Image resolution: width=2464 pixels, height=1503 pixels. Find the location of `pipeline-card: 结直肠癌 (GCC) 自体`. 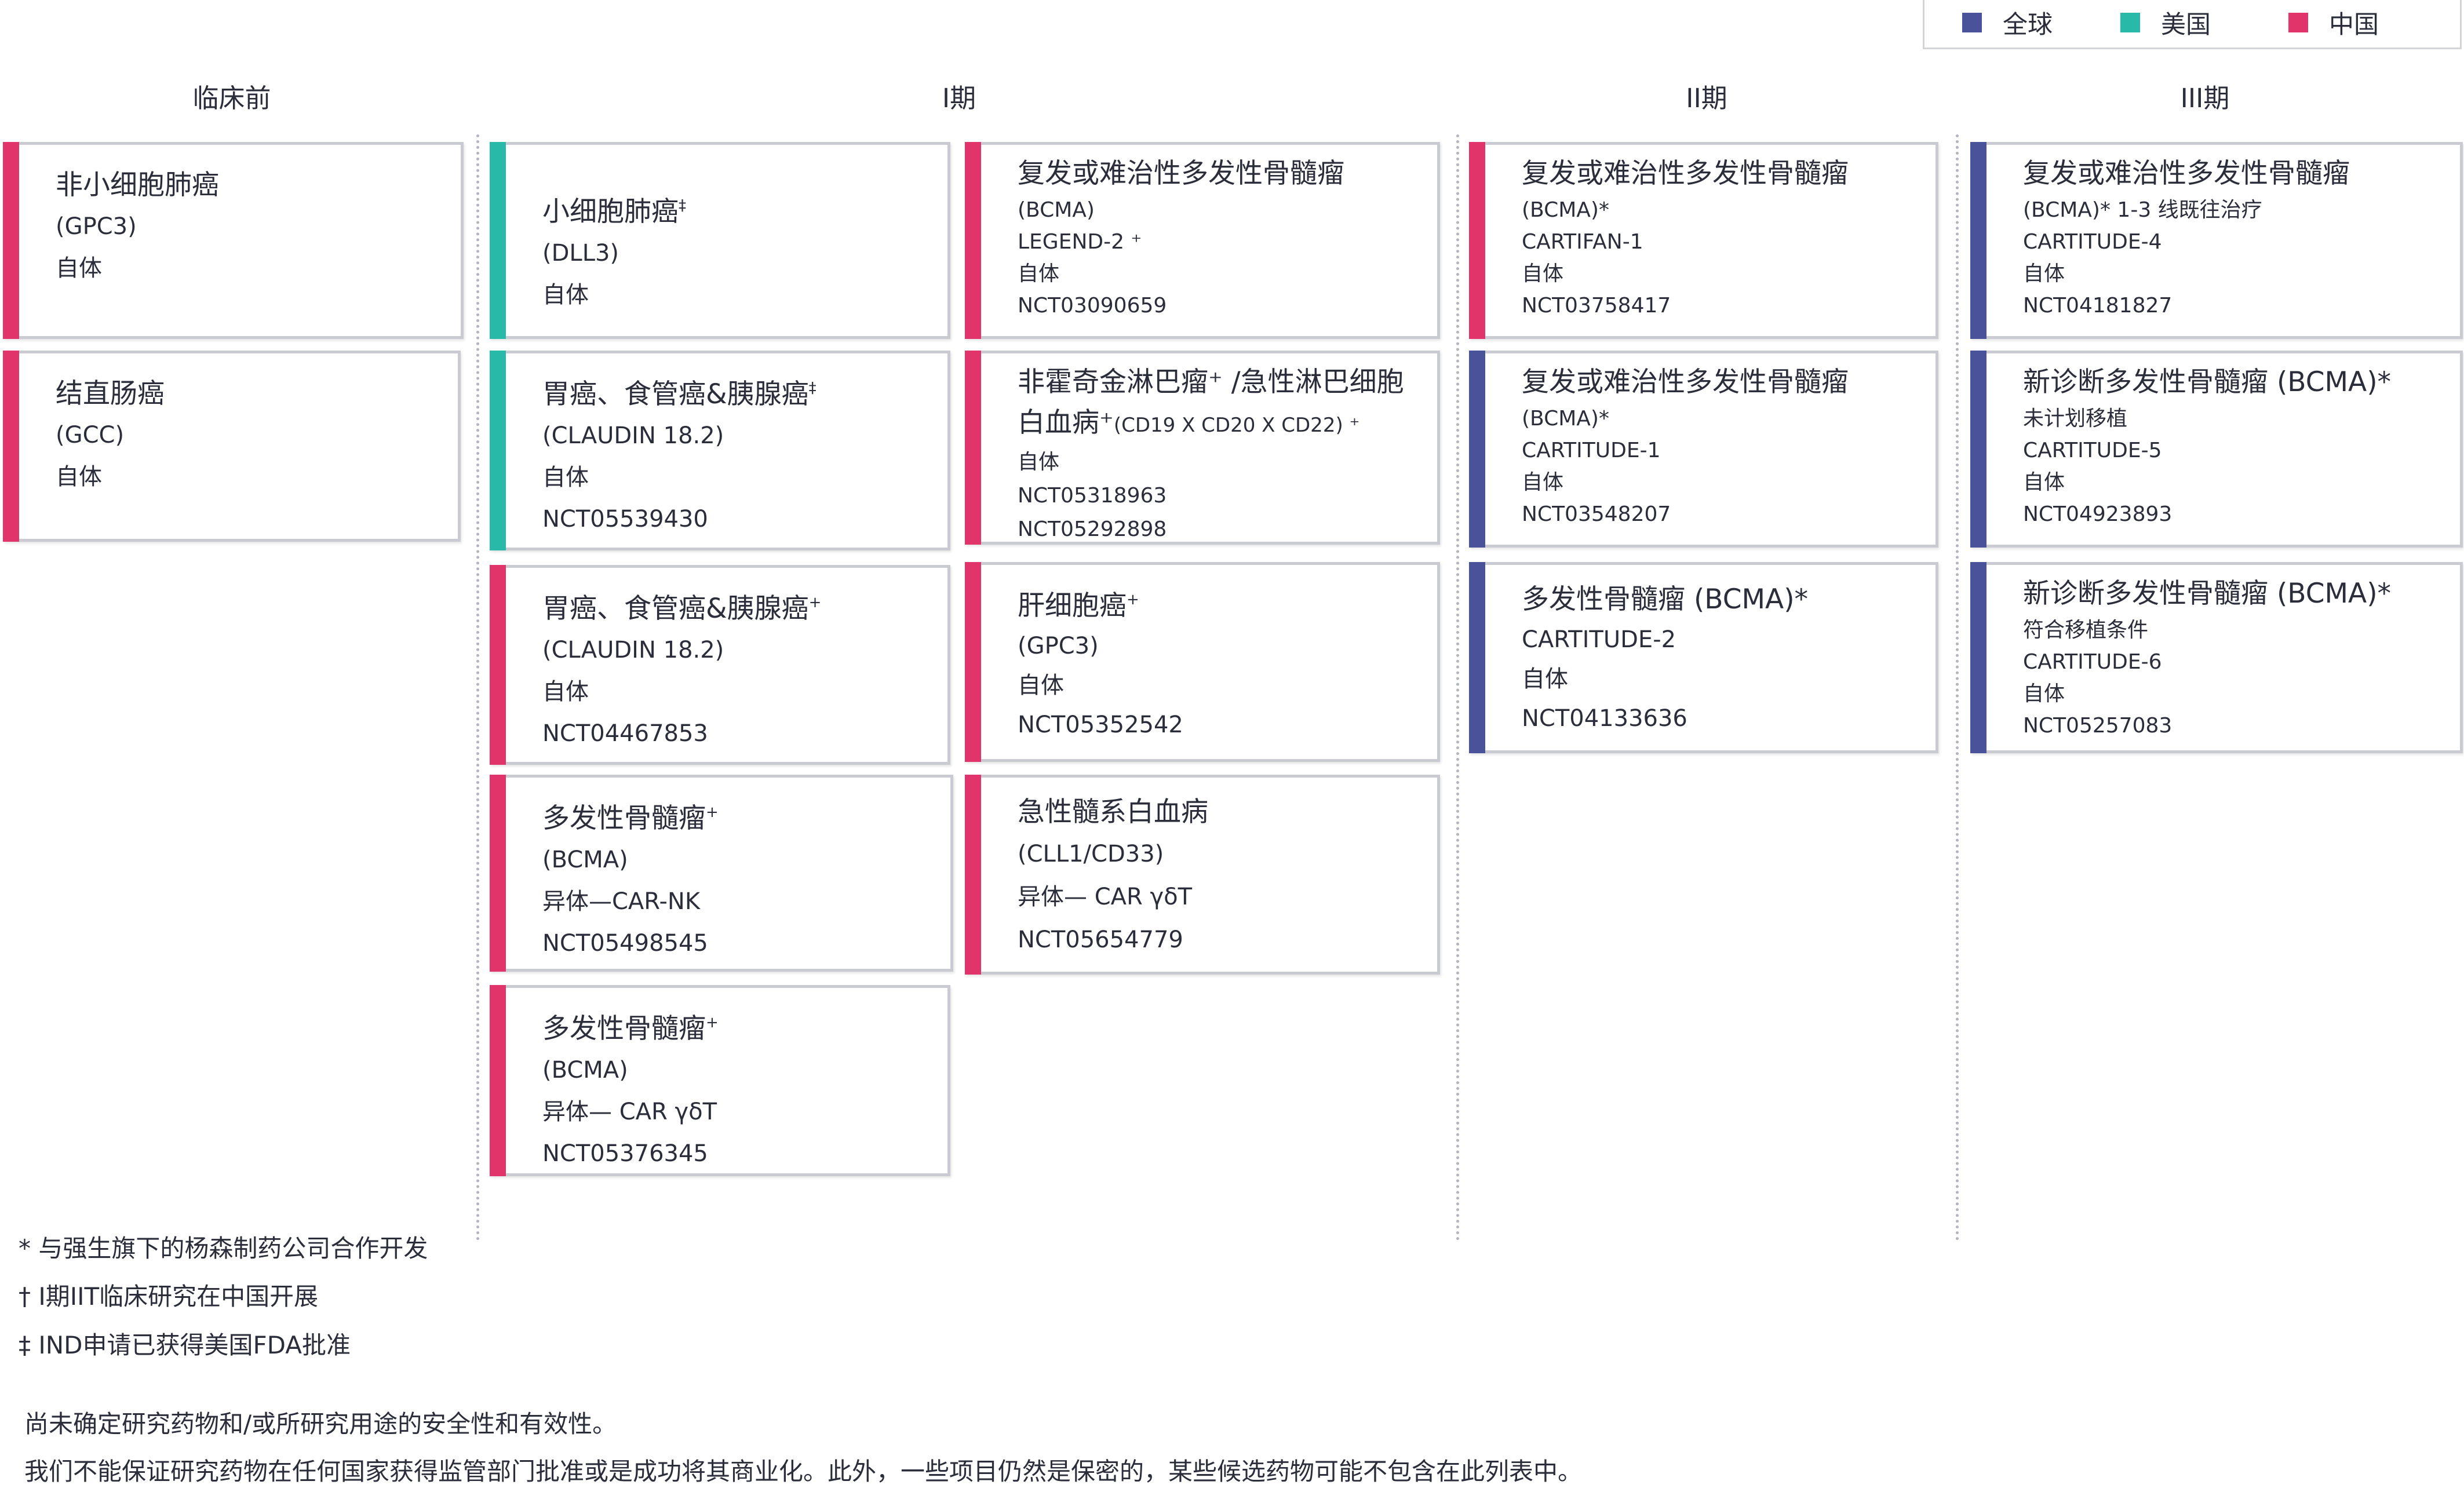

pipeline-card: 结直肠癌 (GCC) 自体 is located at coordinates (232, 446).